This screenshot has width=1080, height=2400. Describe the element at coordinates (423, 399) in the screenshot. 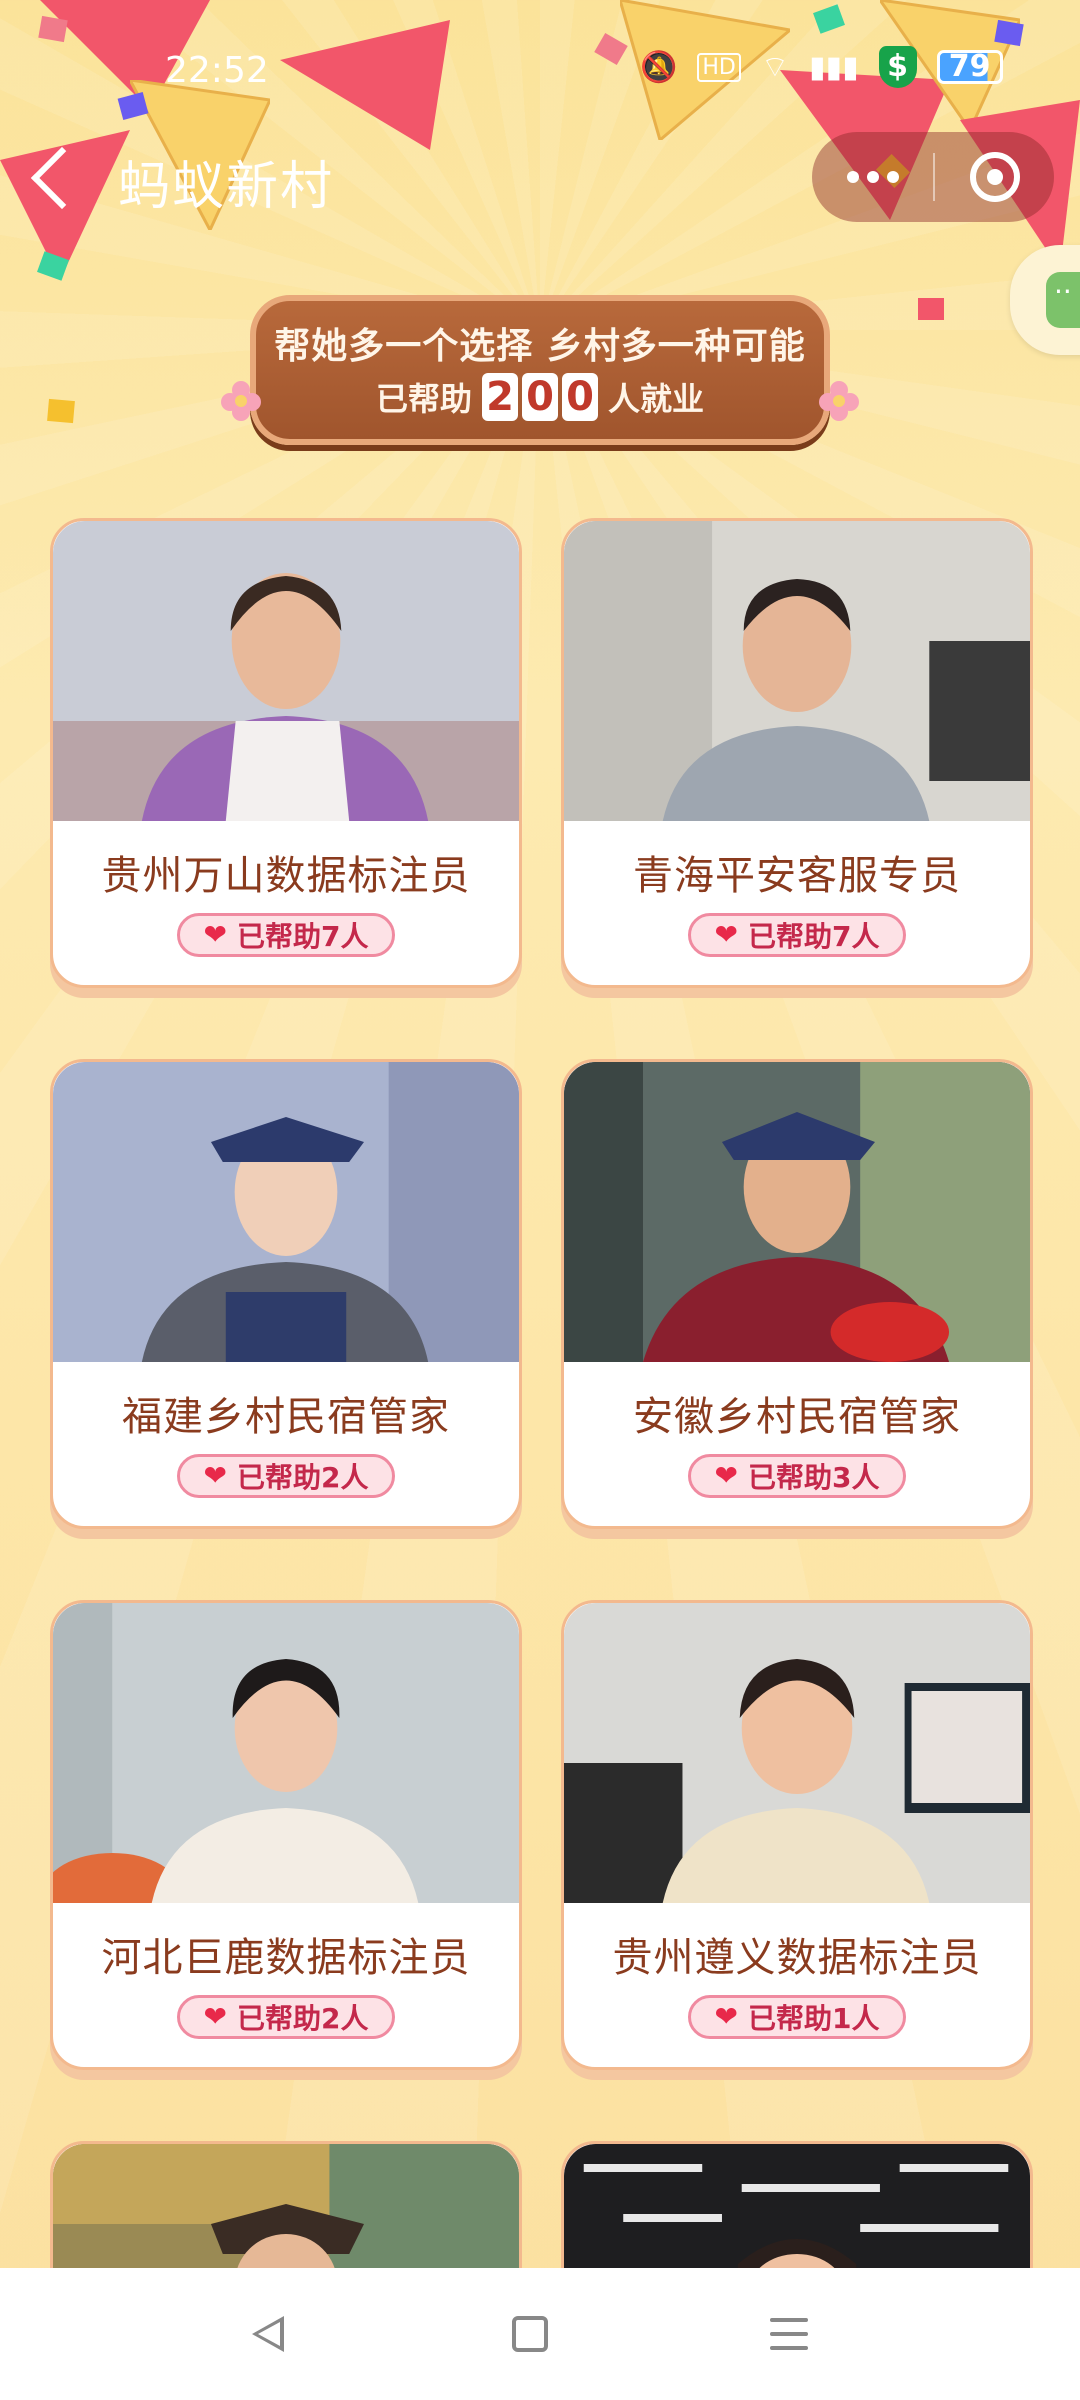

I see `banner-prefix: 已帮助` at that location.